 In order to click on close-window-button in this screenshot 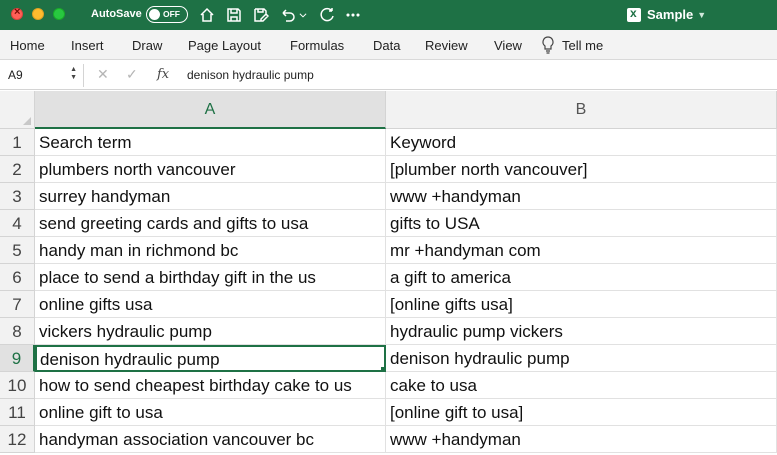, I will do `click(17, 13)`.